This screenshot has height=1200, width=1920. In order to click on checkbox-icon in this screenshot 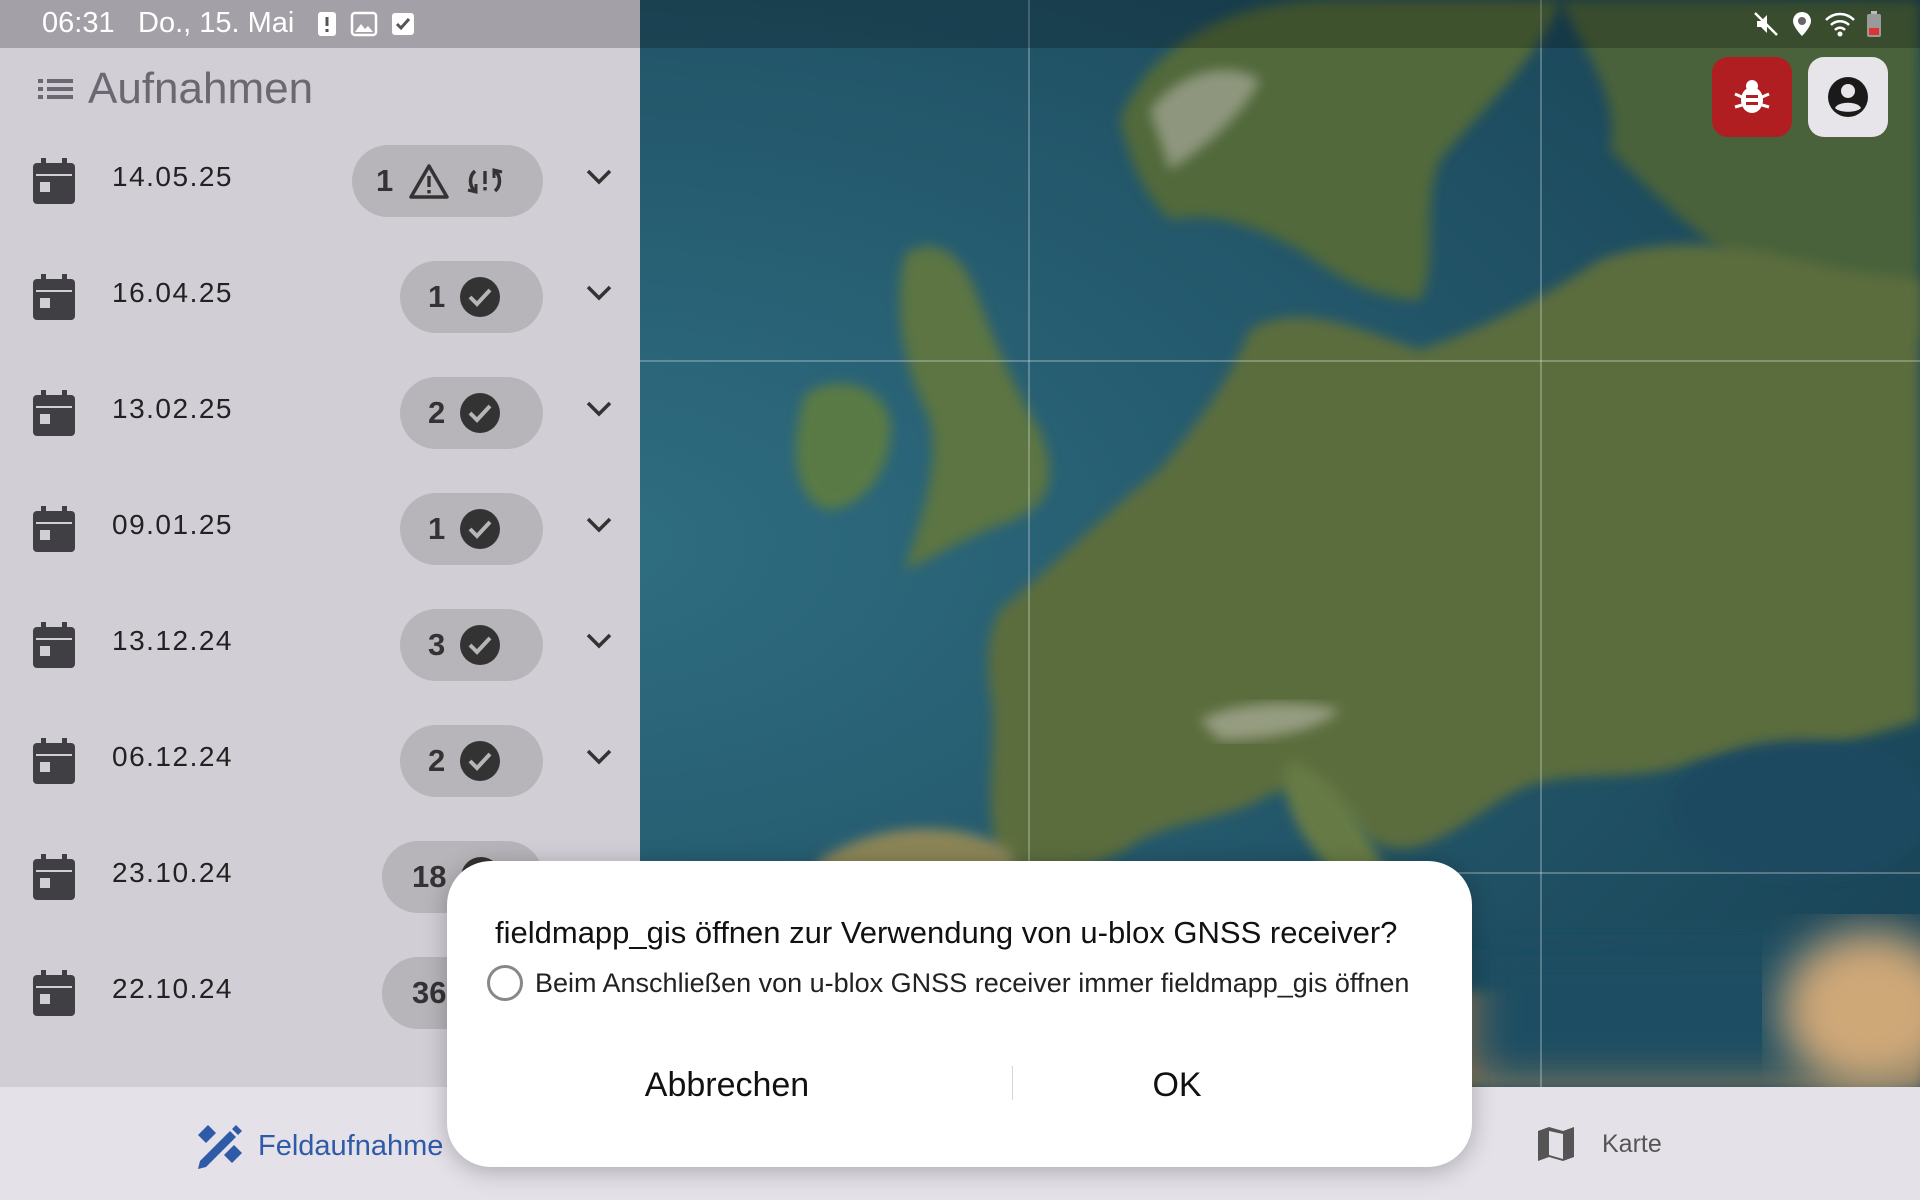, I will do `click(403, 24)`.